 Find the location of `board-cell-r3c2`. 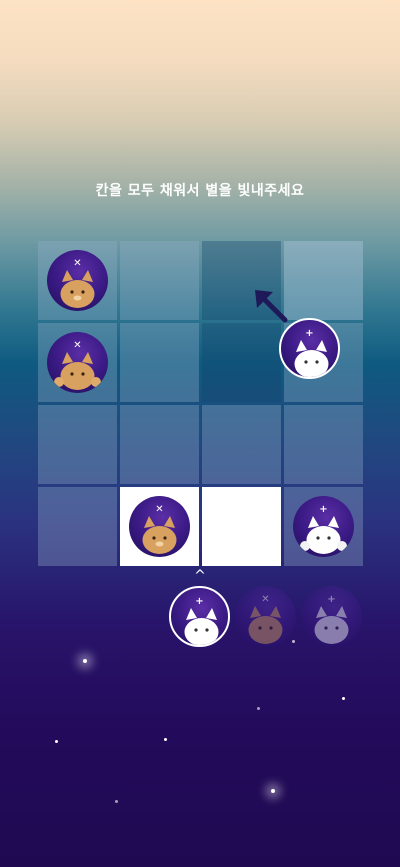

board-cell-r3c2 is located at coordinates (159, 444).